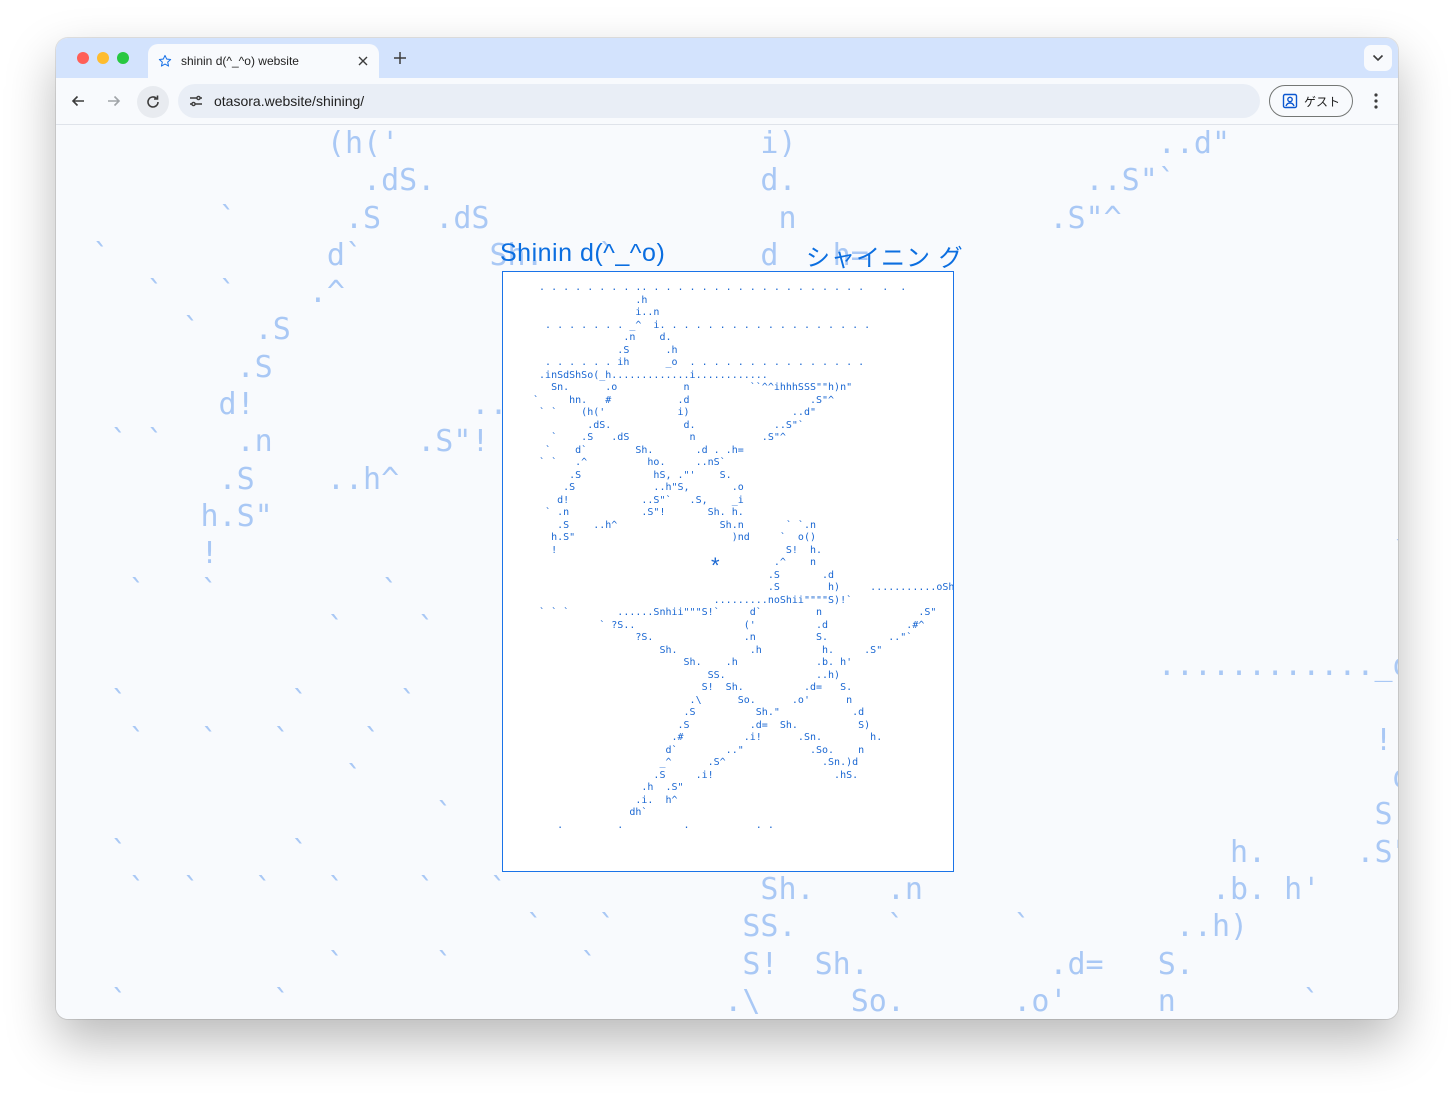 The width and height of the screenshot is (1454, 1093). I want to click on arrow-right-icon, so click(114, 101).